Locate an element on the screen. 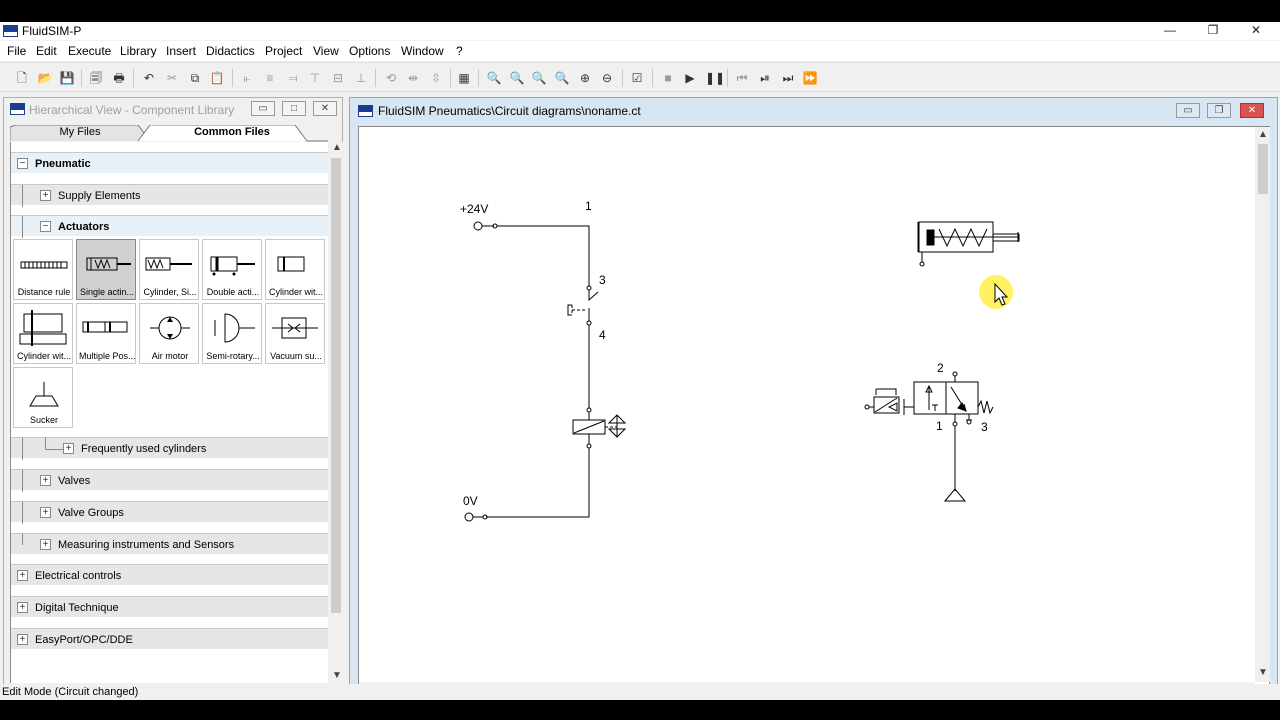 The image size is (1280, 720). rotate-icon: ⟲ is located at coordinates (391, 78).